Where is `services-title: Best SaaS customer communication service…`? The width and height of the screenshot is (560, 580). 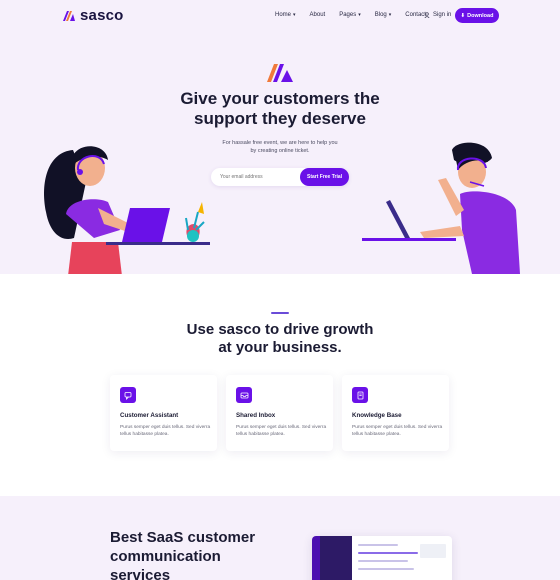
services-title: Best SaaS customer communication service… is located at coordinates (200, 554).